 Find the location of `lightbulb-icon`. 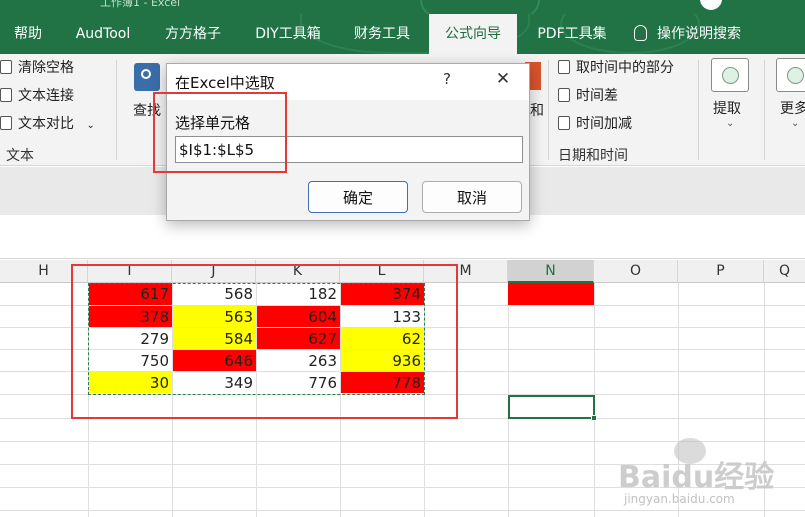

lightbulb-icon is located at coordinates (640, 33).